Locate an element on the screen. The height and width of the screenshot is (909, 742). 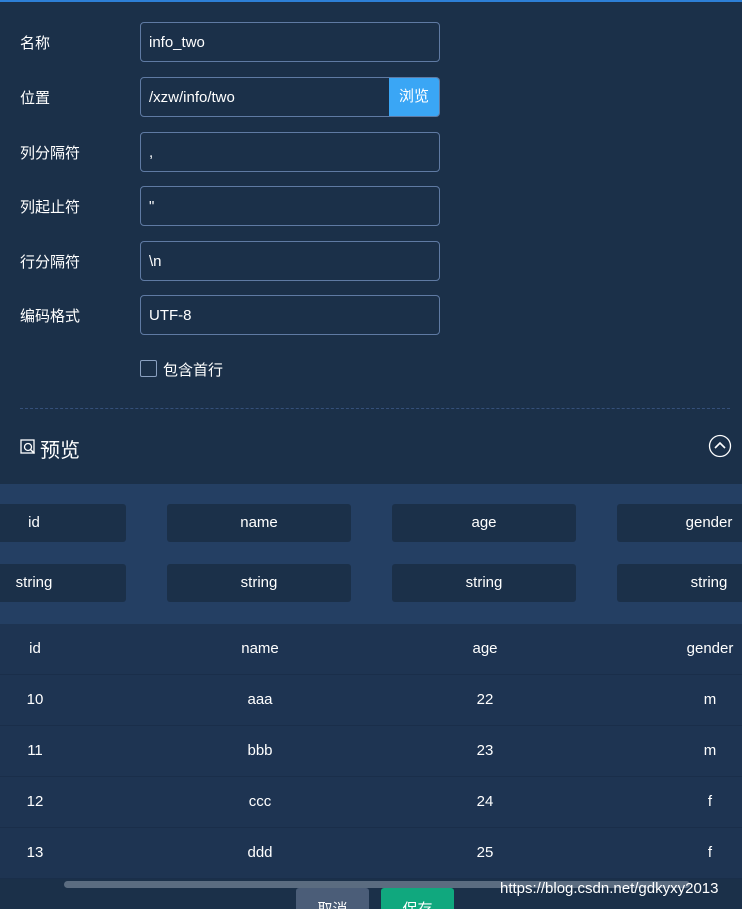
table-cell: ccc is located at coordinates (260, 801).